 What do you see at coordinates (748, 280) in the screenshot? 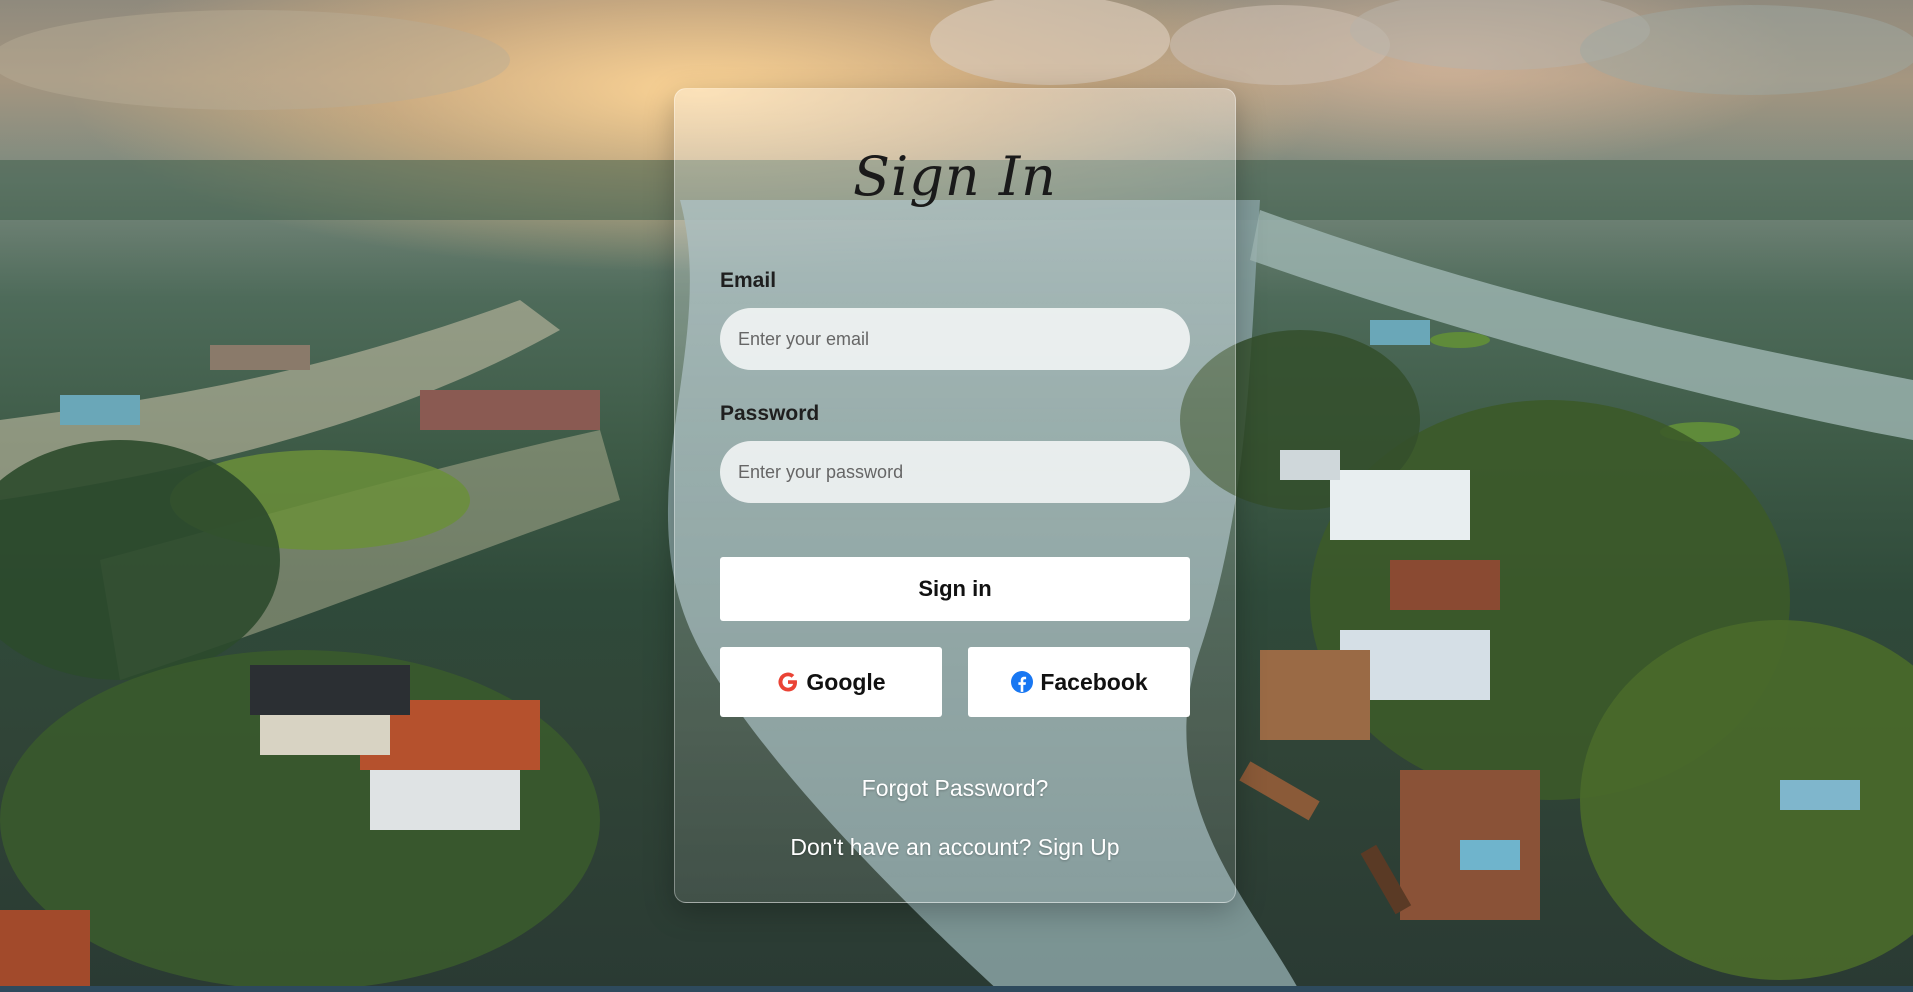
I see `email-label: Email` at bounding box center [748, 280].